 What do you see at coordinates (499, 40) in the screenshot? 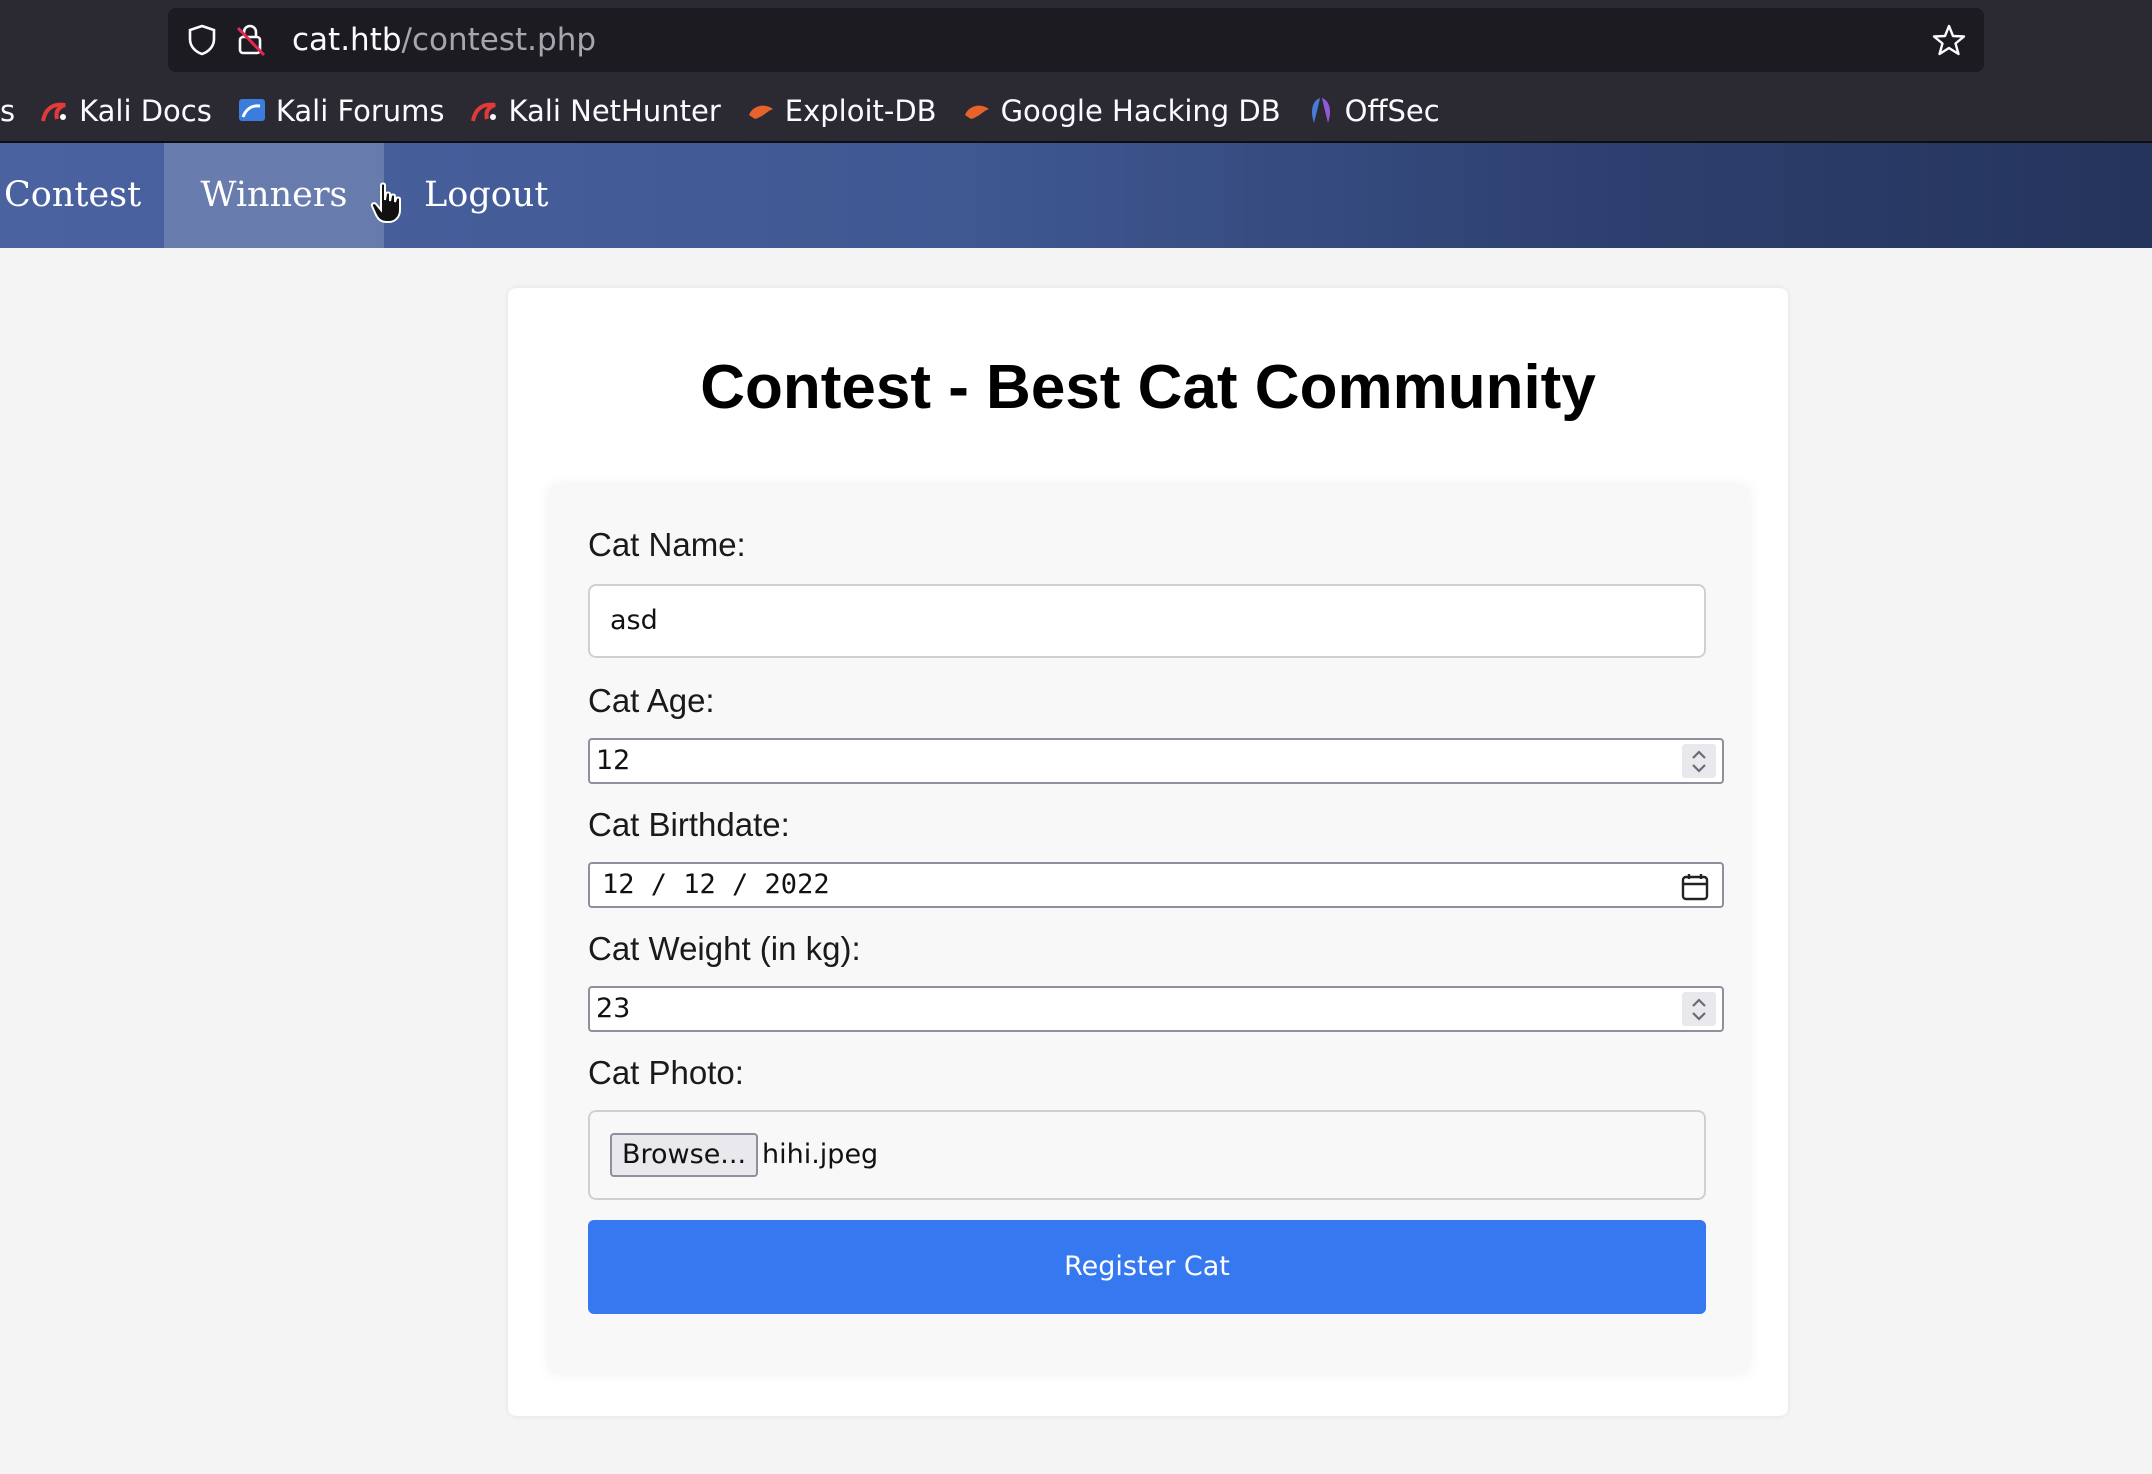
I see `url-path: /contest.php` at bounding box center [499, 40].